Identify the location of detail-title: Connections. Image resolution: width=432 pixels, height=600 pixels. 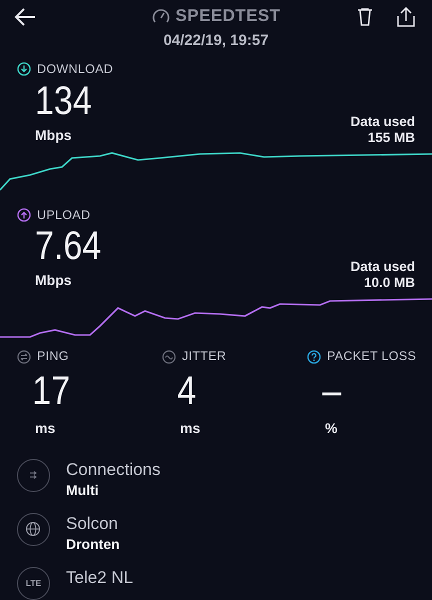
(113, 470).